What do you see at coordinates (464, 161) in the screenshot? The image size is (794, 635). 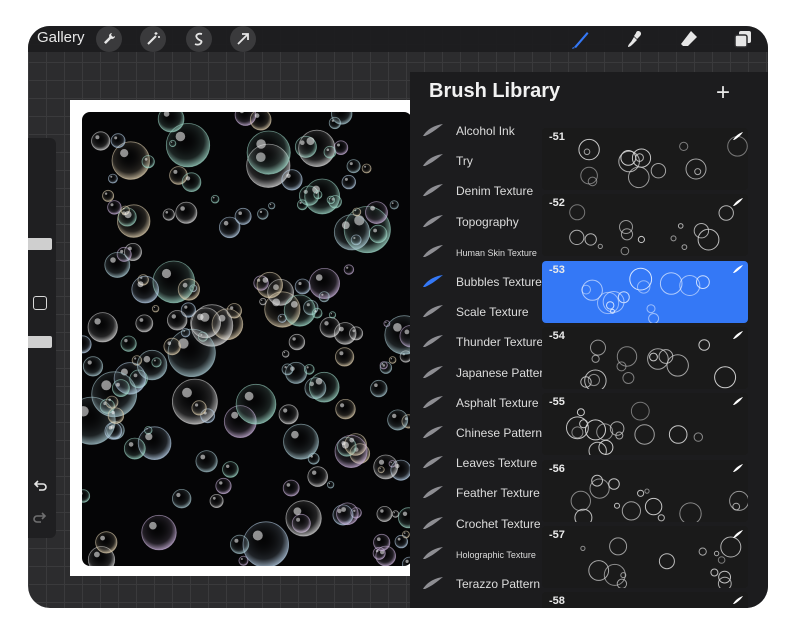 I see `brush-set-label: Try` at bounding box center [464, 161].